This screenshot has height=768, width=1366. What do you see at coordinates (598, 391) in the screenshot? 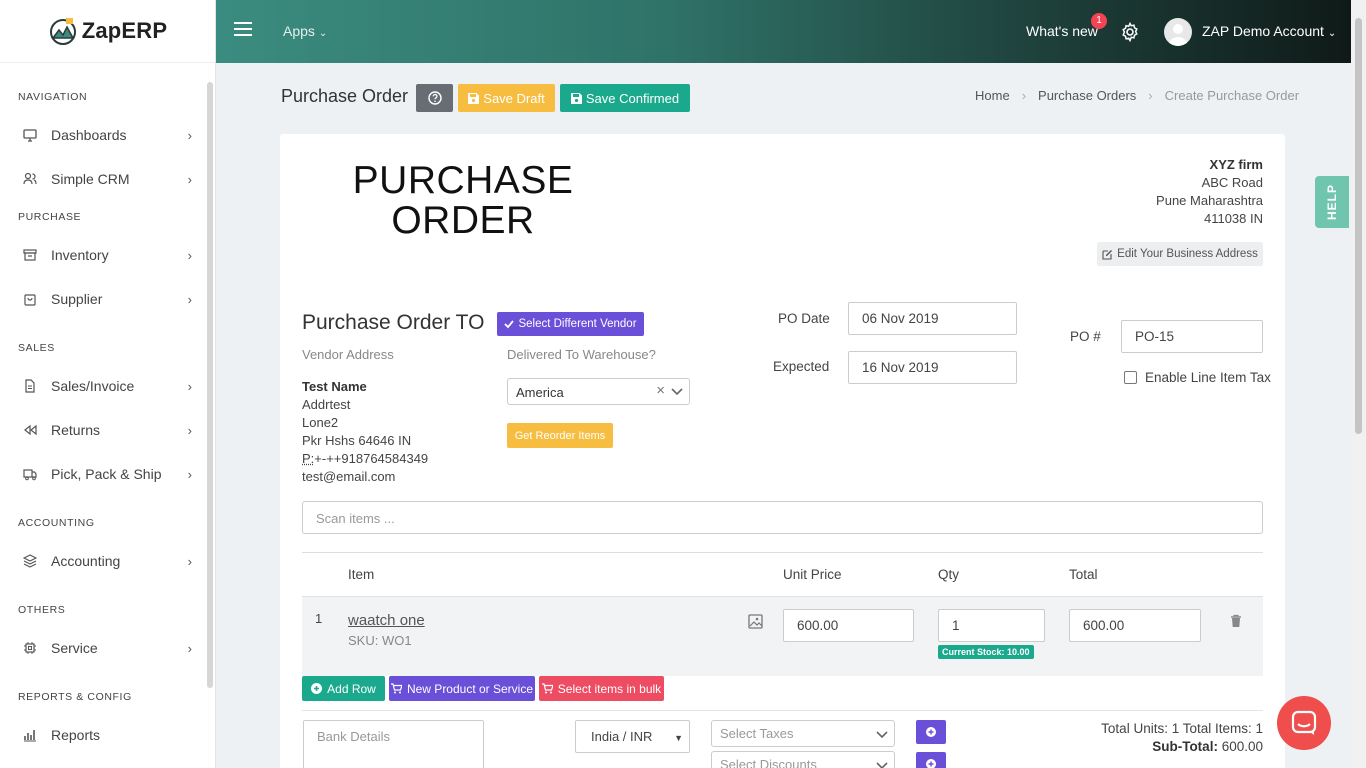
I see `warehouse-select: America ×` at bounding box center [598, 391].